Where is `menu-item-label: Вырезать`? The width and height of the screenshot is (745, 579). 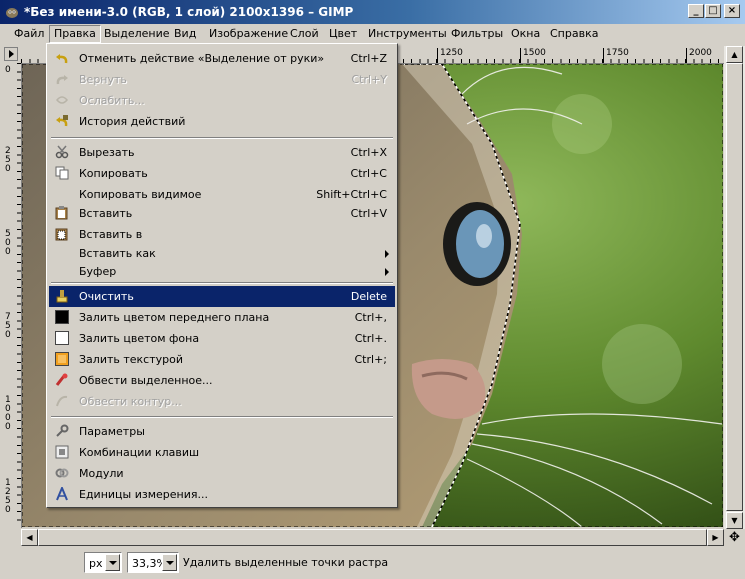
menu-item-label: Вырезать is located at coordinates (107, 152).